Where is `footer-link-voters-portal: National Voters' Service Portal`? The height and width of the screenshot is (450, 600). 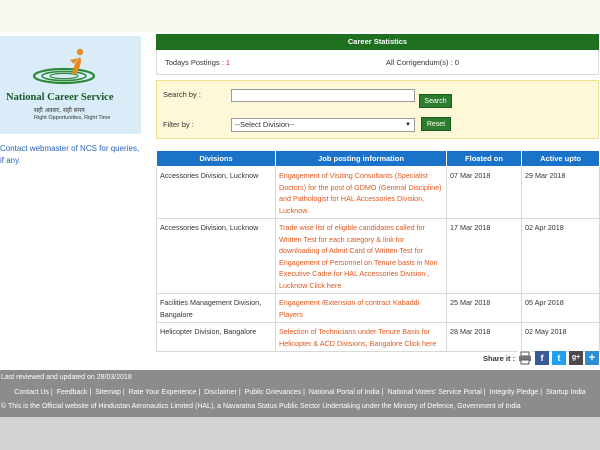 footer-link-voters-portal: National Voters' Service Portal is located at coordinates (434, 392).